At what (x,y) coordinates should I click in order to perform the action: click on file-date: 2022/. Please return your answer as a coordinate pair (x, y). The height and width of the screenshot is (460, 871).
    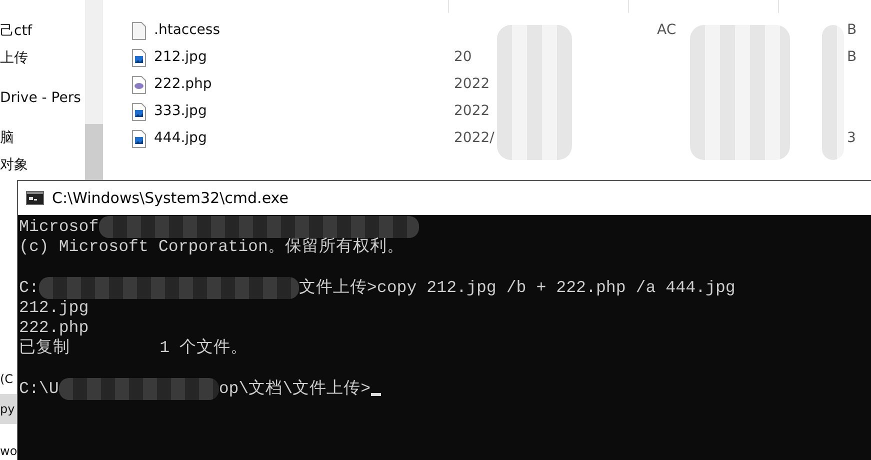
    Looking at the image, I should click on (474, 138).